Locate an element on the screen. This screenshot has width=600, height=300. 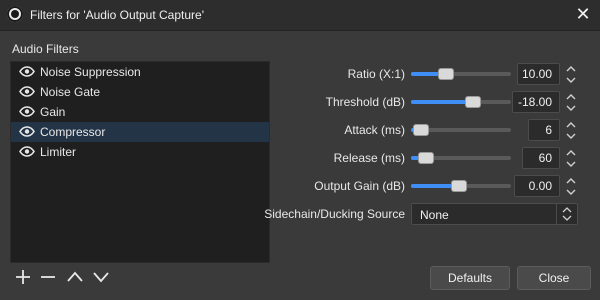
add-icon is located at coordinates (23, 277).